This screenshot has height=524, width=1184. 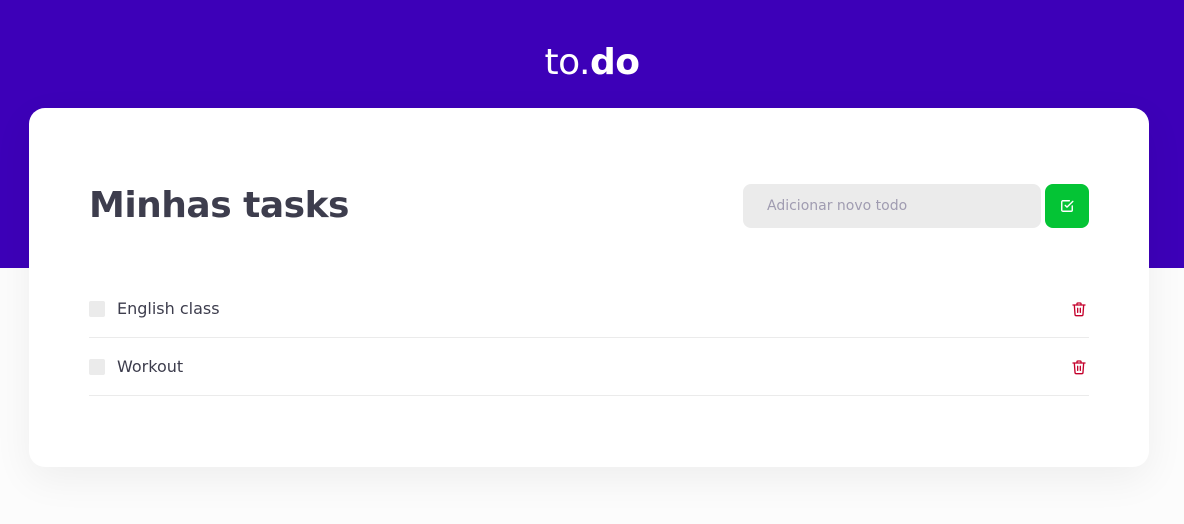 I want to click on add-task-form, so click(x=916, y=206).